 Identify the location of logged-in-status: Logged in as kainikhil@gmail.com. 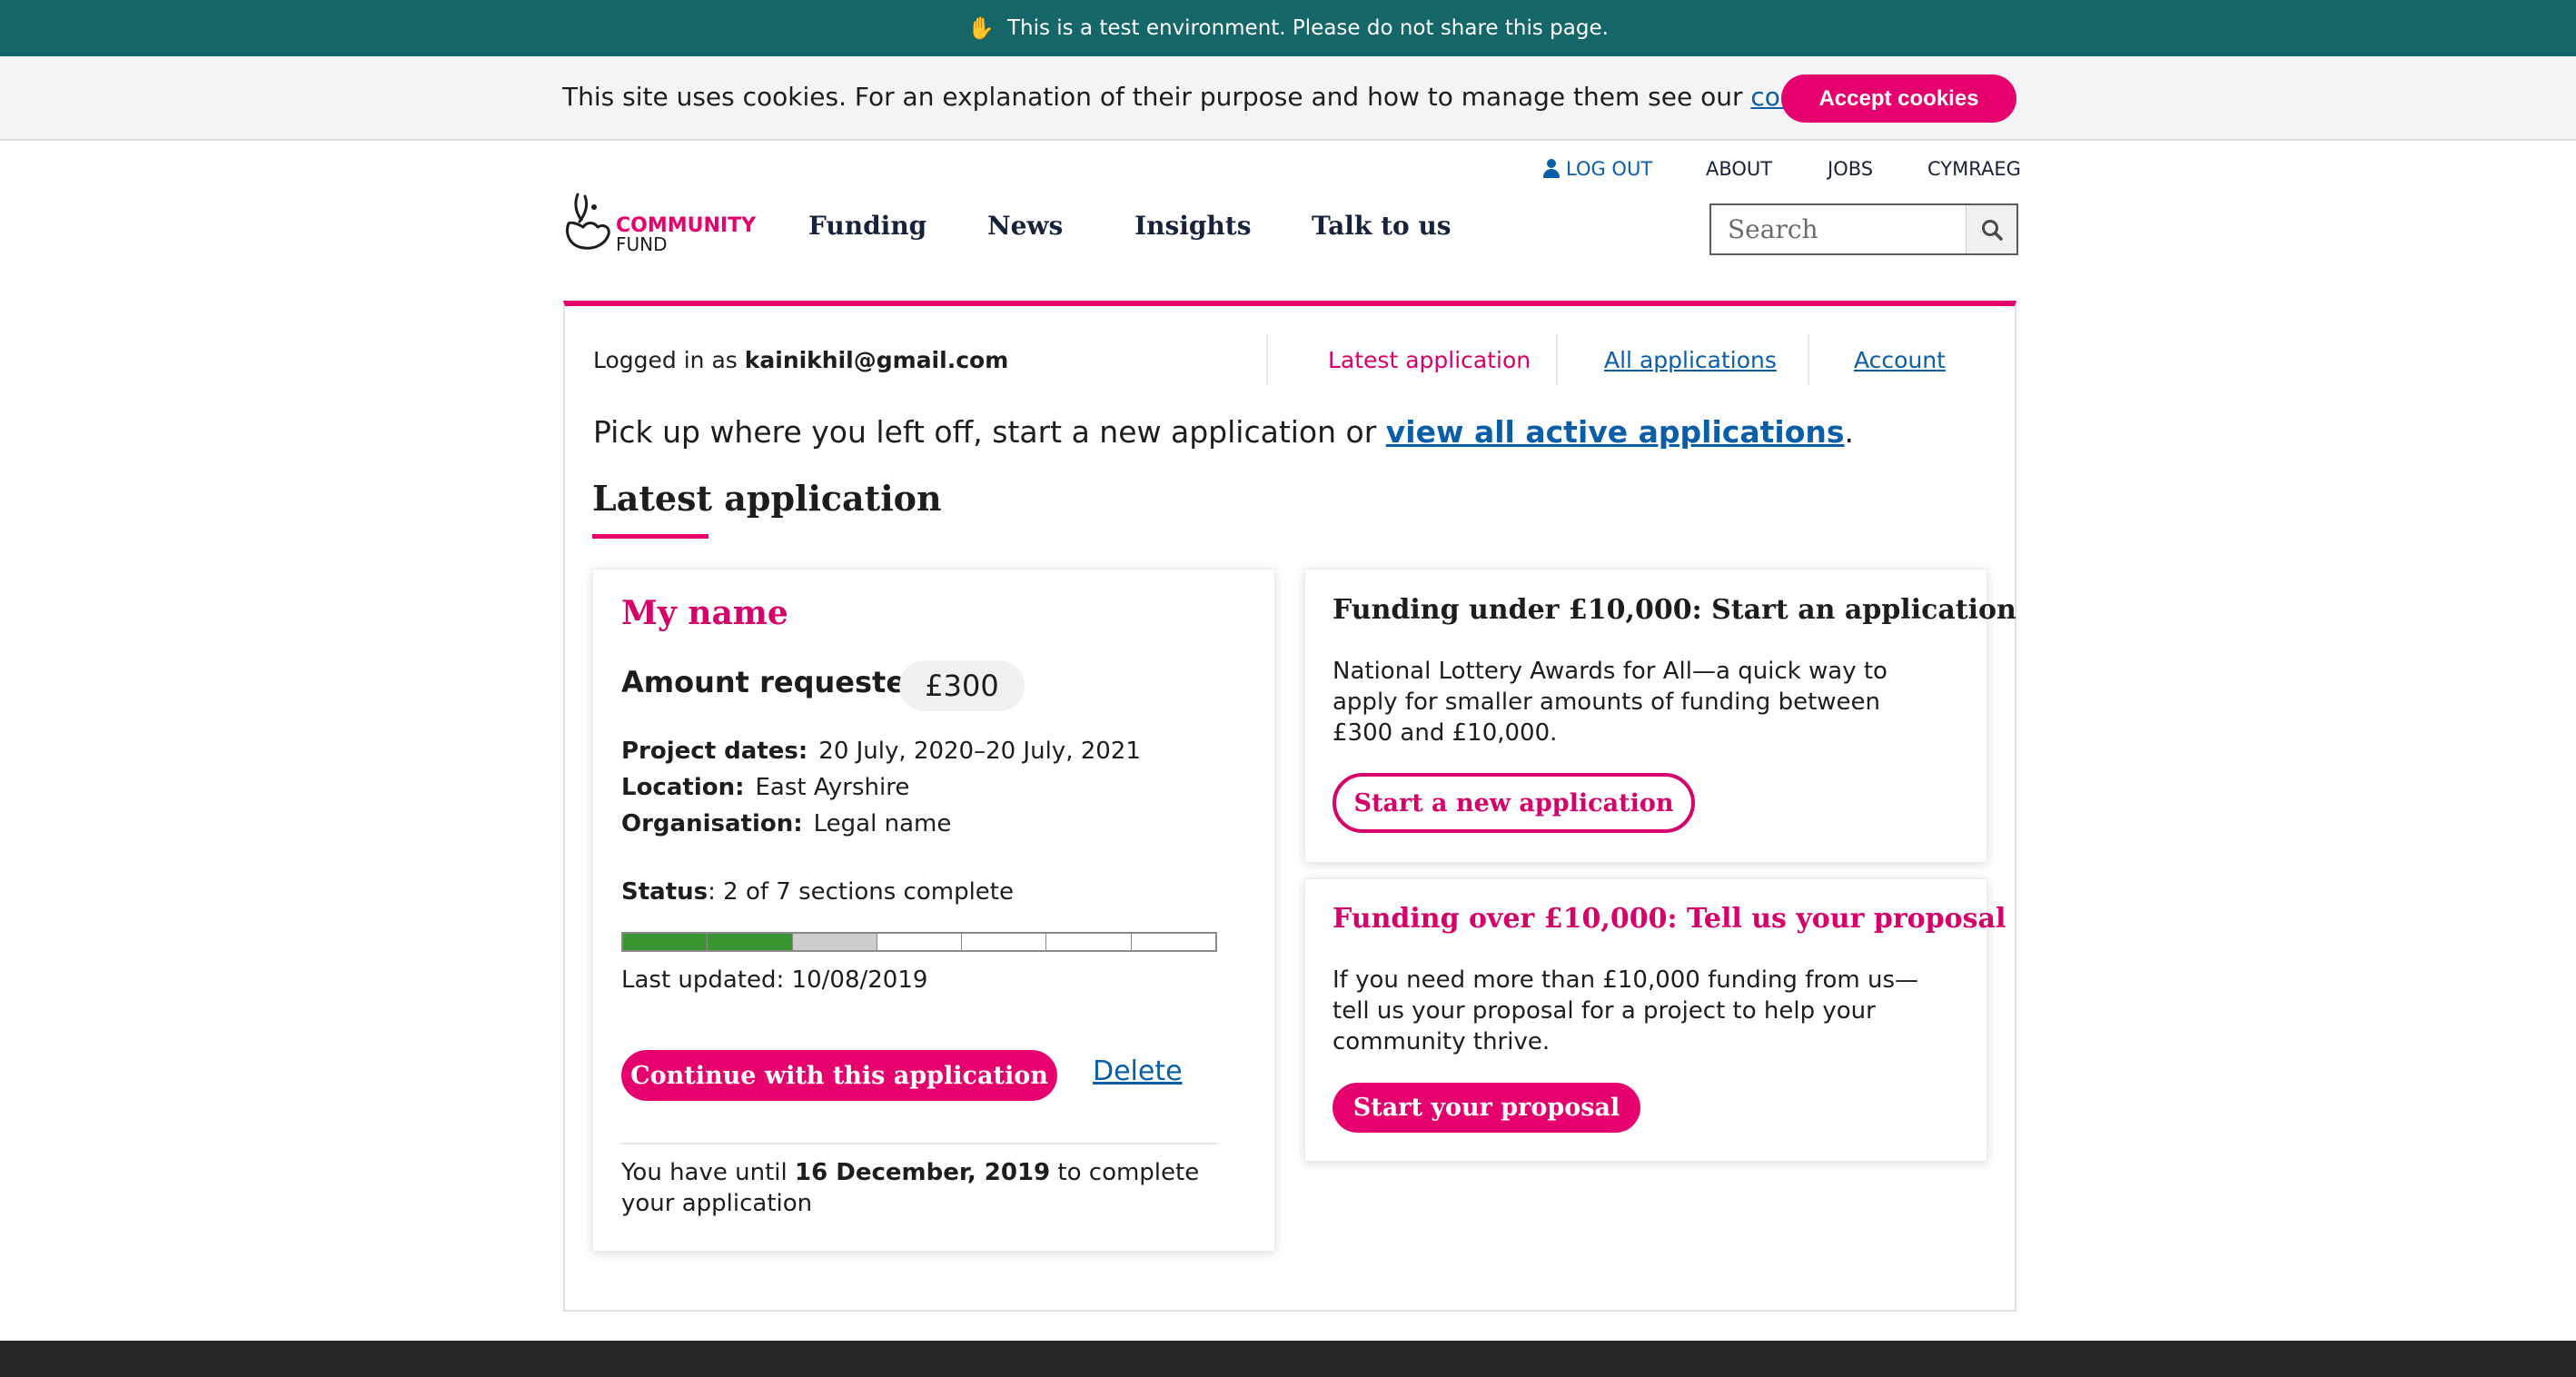
(801, 360).